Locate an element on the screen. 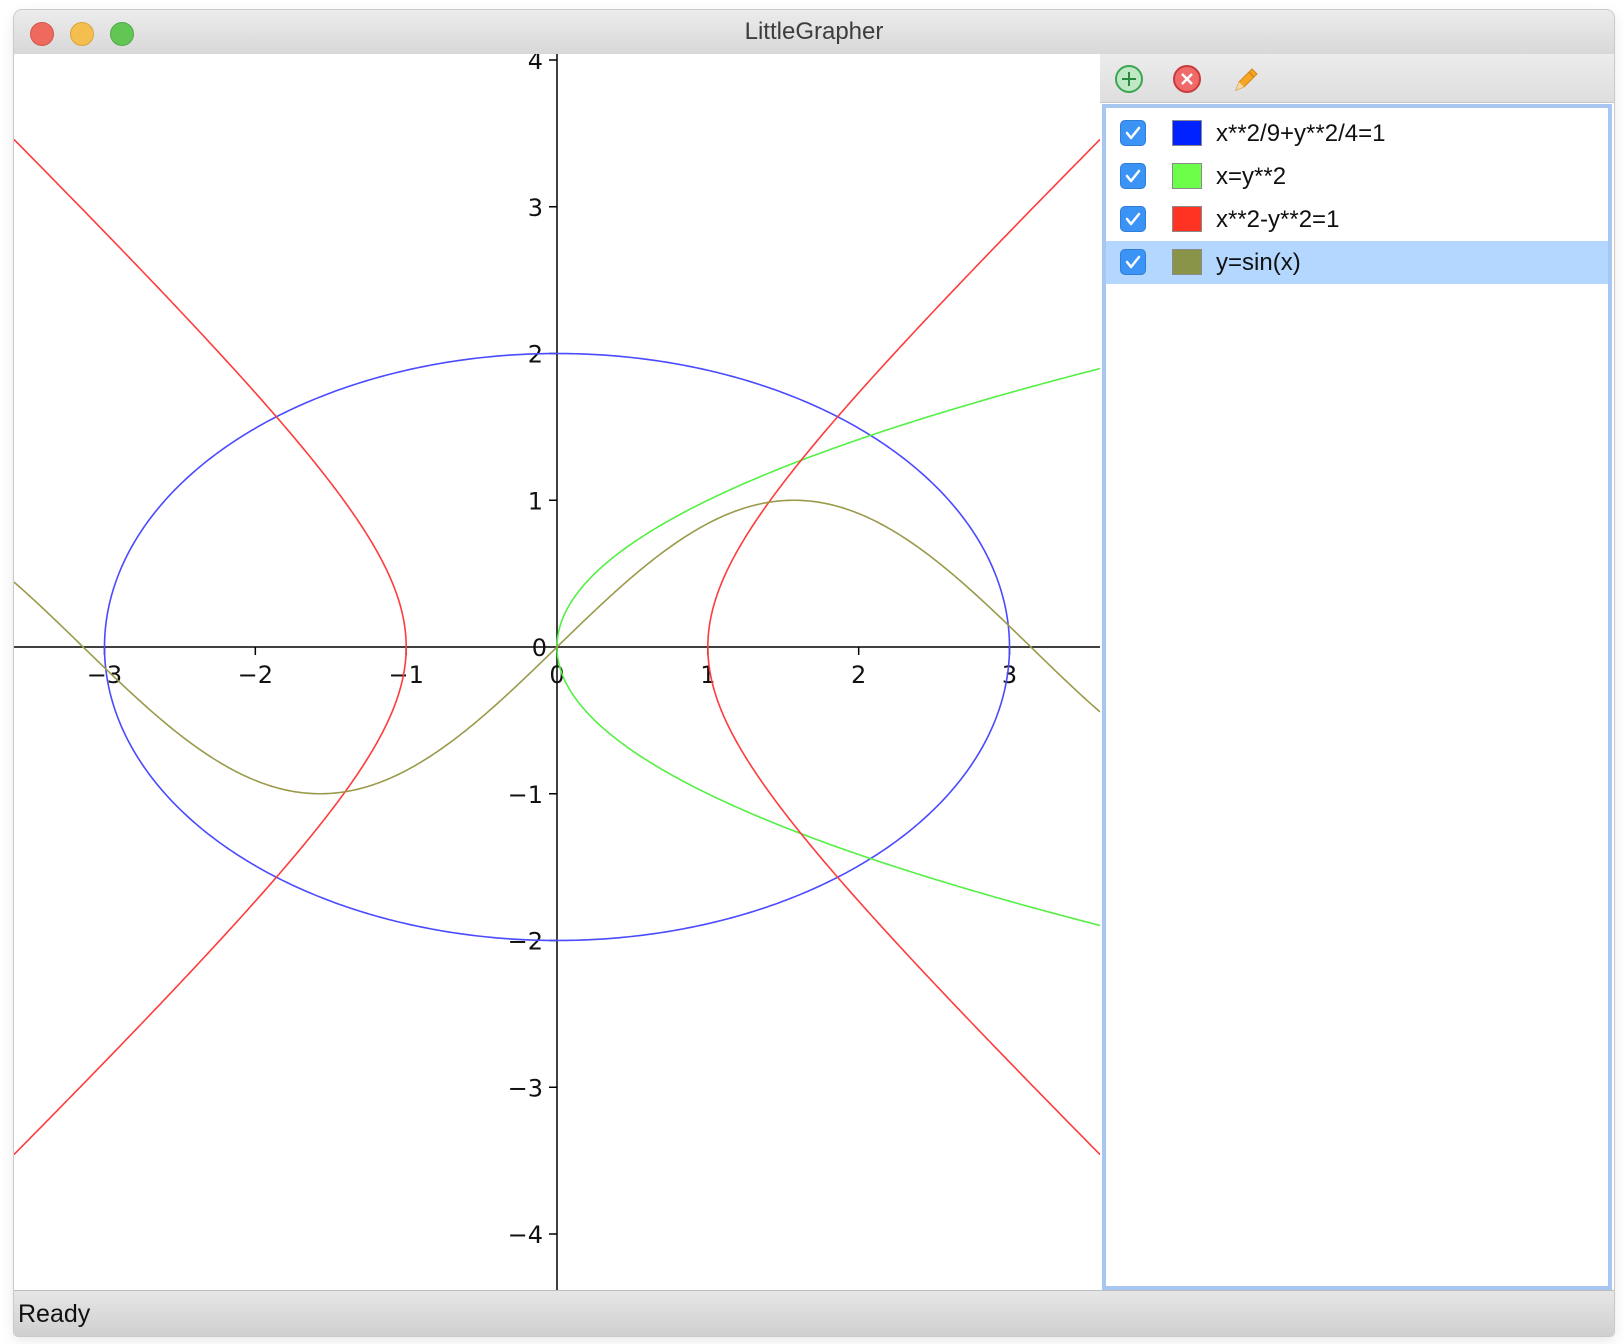  x-tick-label: −2 is located at coordinates (255, 675).